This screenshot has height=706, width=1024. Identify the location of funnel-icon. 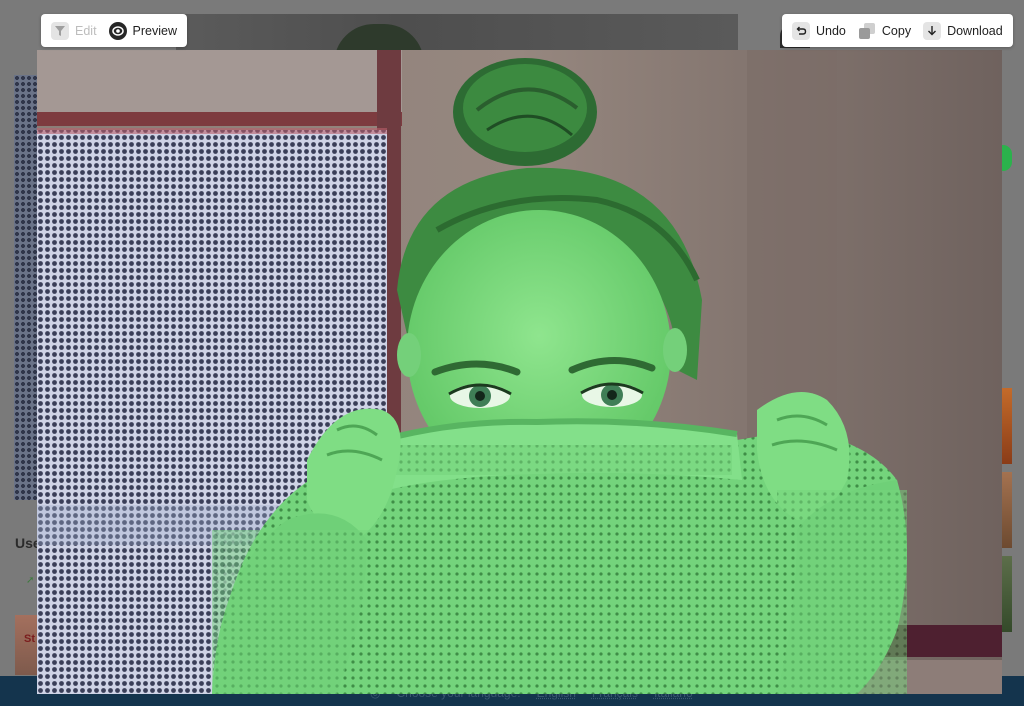
(60, 30).